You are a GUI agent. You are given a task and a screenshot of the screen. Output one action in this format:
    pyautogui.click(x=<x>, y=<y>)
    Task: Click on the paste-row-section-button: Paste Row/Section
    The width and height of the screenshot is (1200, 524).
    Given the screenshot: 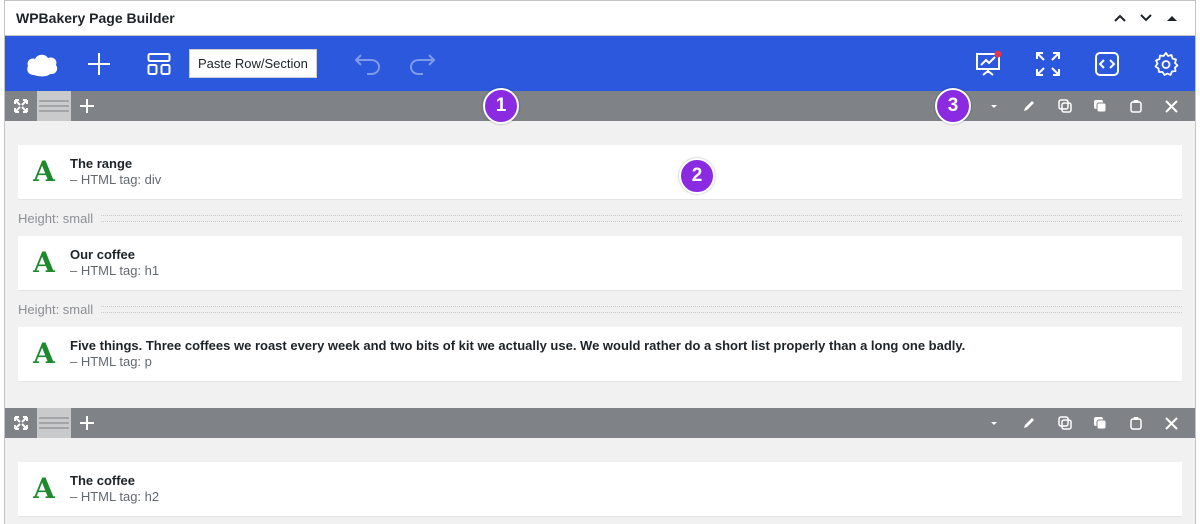 What is the action you would take?
    pyautogui.click(x=253, y=63)
    